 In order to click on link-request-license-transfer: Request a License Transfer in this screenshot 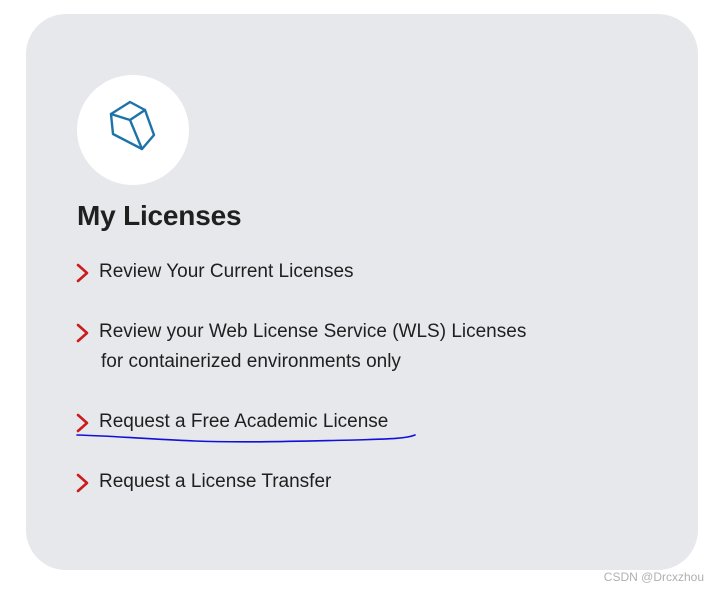, I will do `click(203, 484)`.